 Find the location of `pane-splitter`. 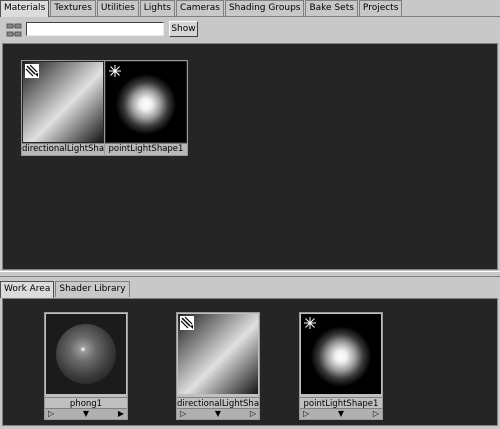

pane-splitter is located at coordinates (250, 274).